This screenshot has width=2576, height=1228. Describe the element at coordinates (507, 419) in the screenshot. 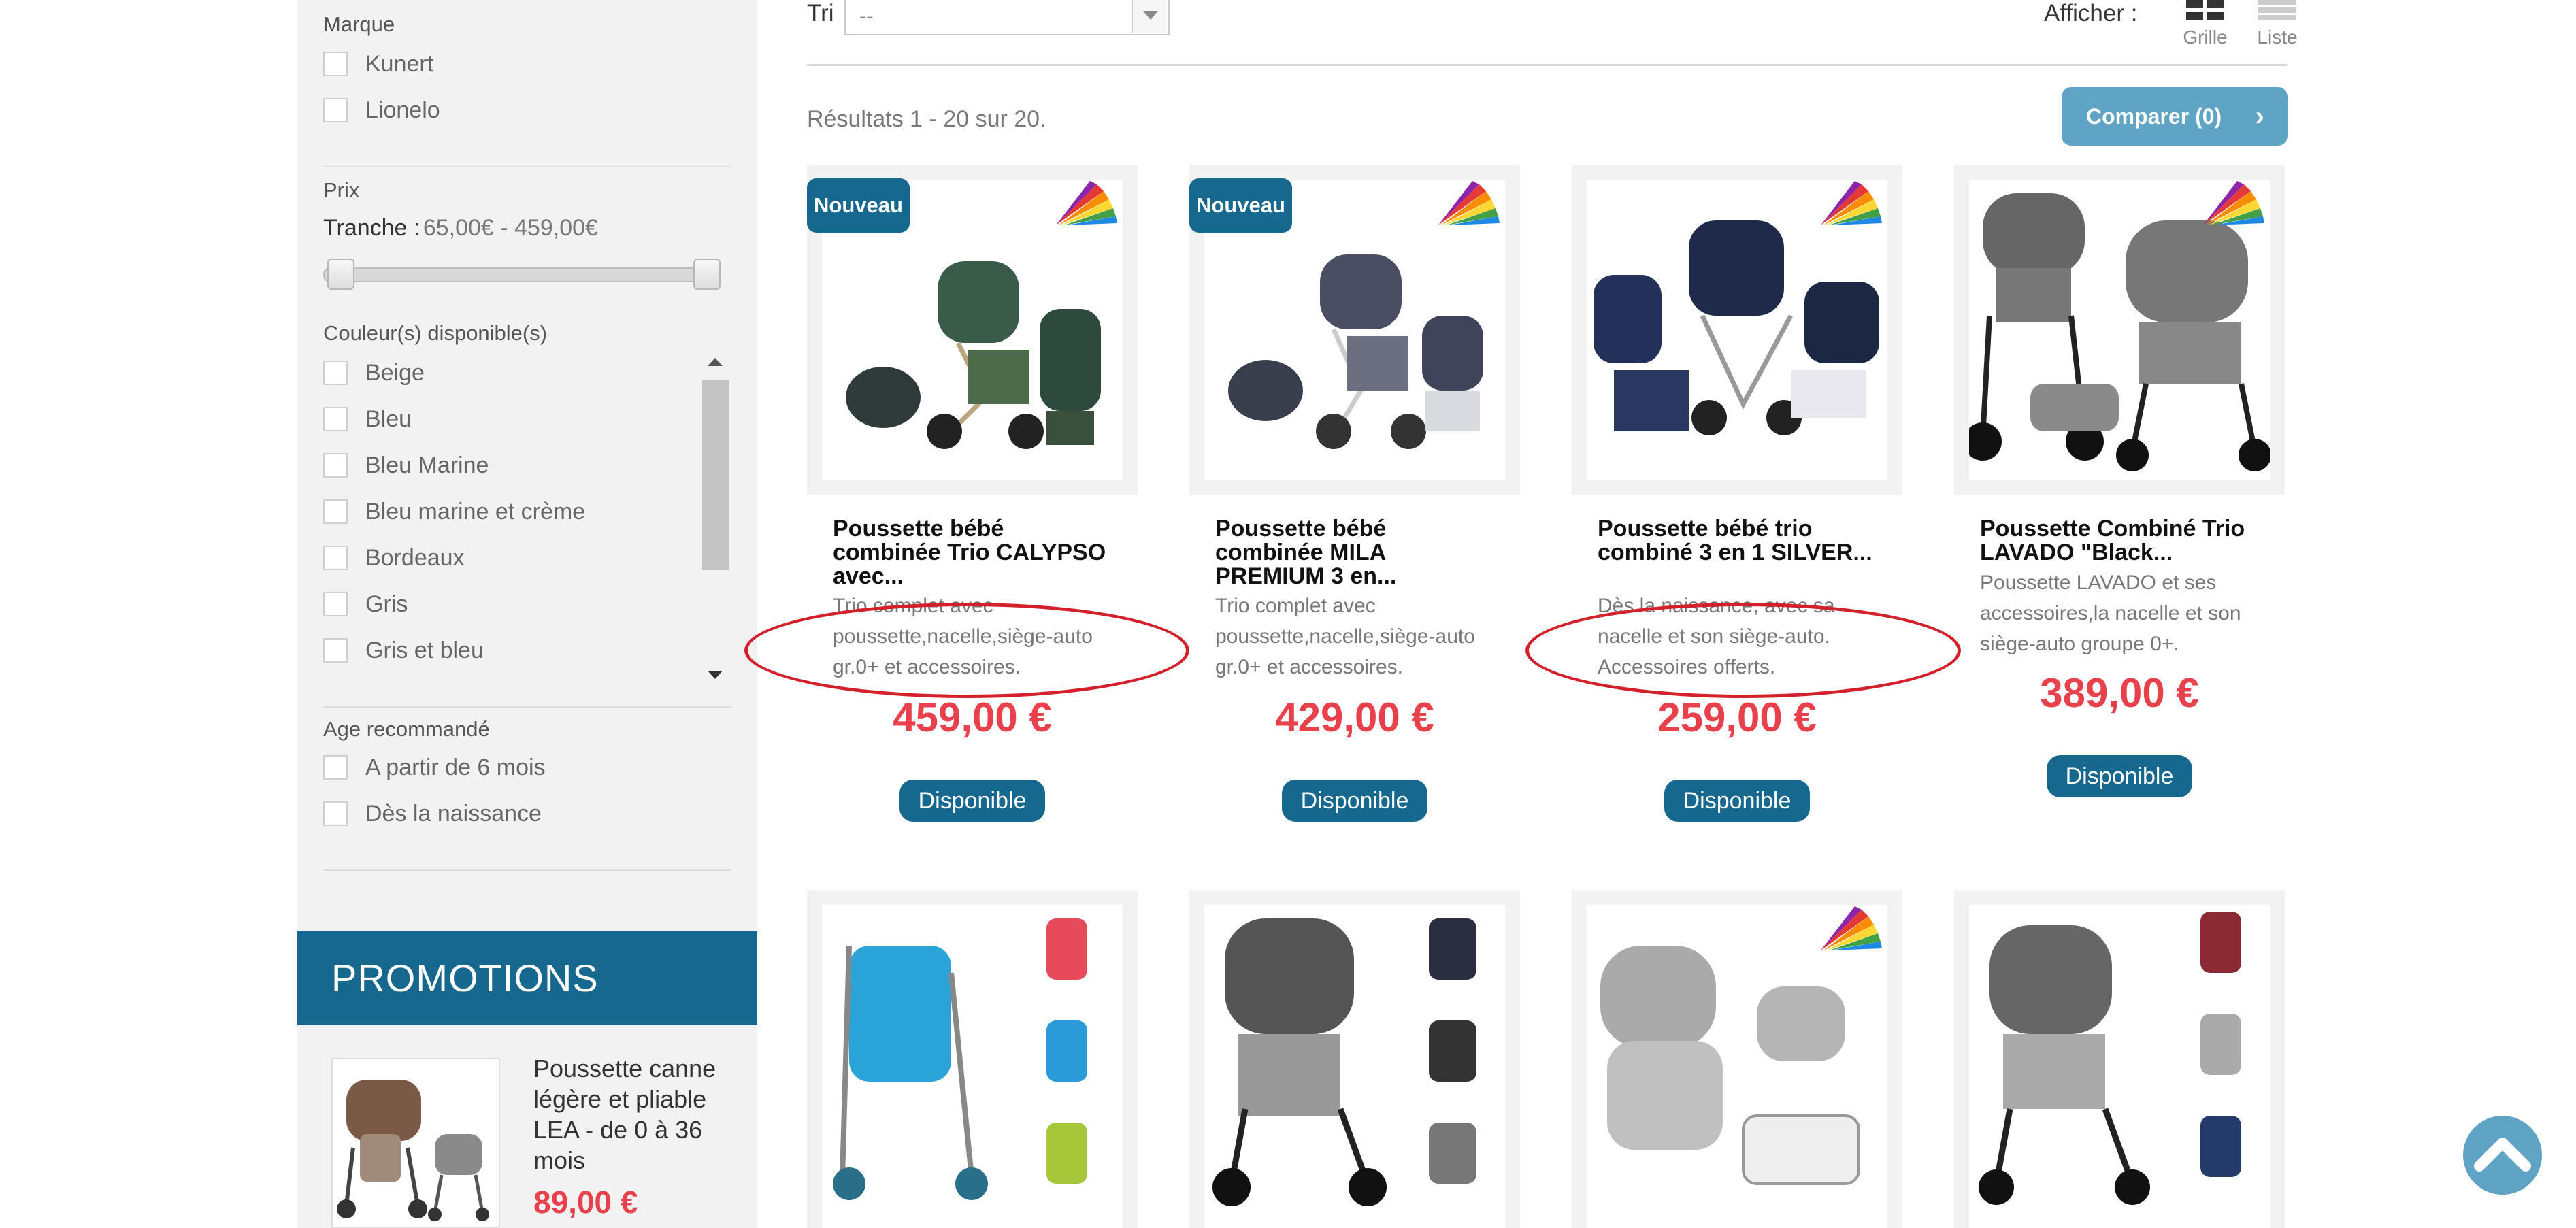

I see `color-option: Bleu` at that location.